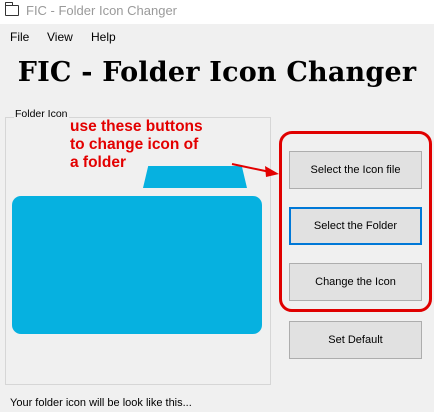  What do you see at coordinates (134, 144) in the screenshot?
I see `annotation-line: to change icon of` at bounding box center [134, 144].